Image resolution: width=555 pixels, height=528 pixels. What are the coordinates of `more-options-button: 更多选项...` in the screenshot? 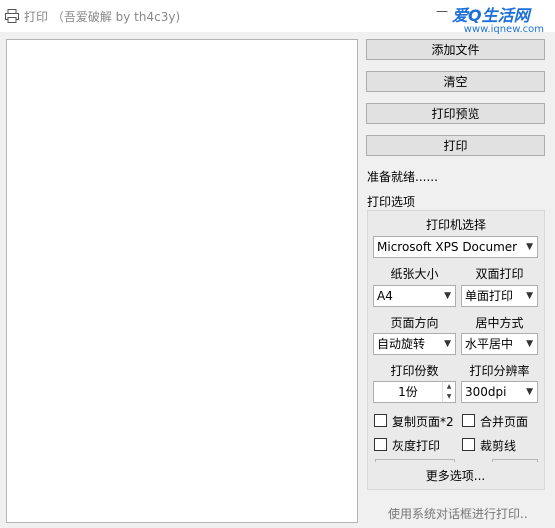 It's located at (455, 476).